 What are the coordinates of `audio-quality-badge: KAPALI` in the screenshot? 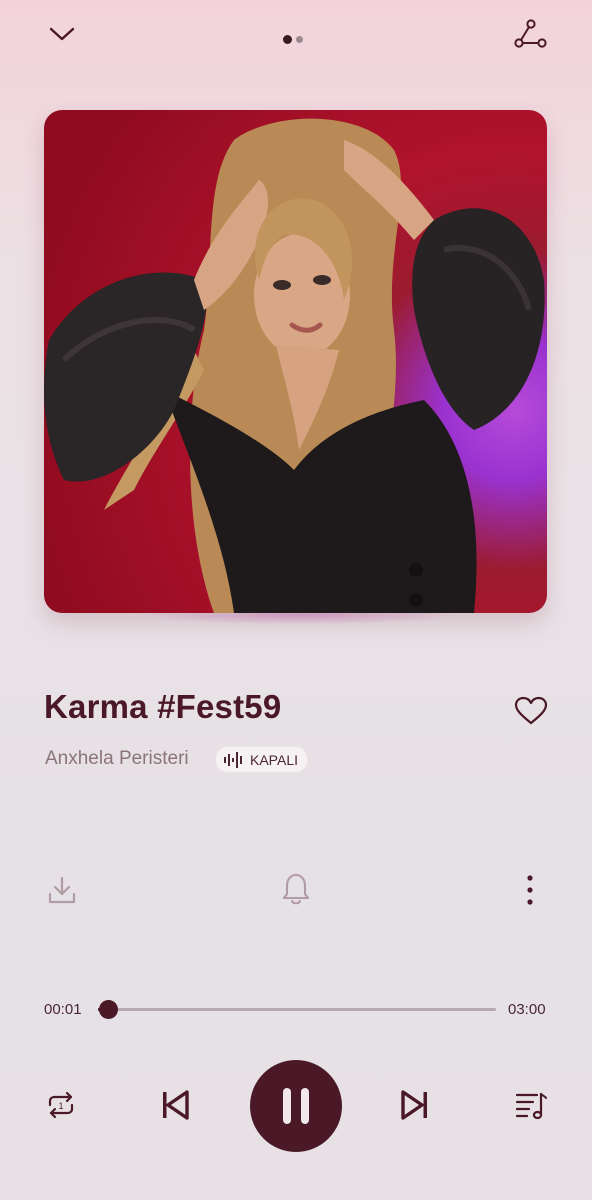 It's located at (261, 759).